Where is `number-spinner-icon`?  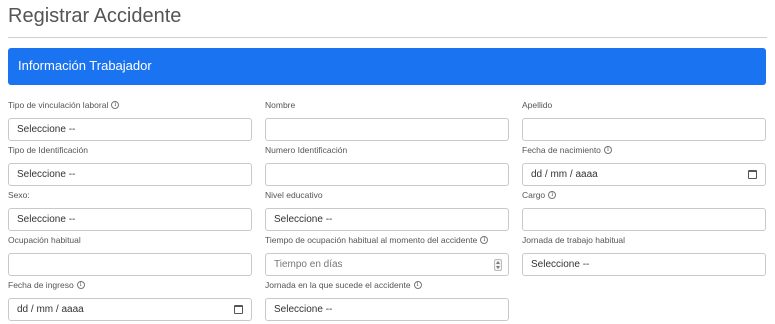 number-spinner-icon is located at coordinates (498, 265).